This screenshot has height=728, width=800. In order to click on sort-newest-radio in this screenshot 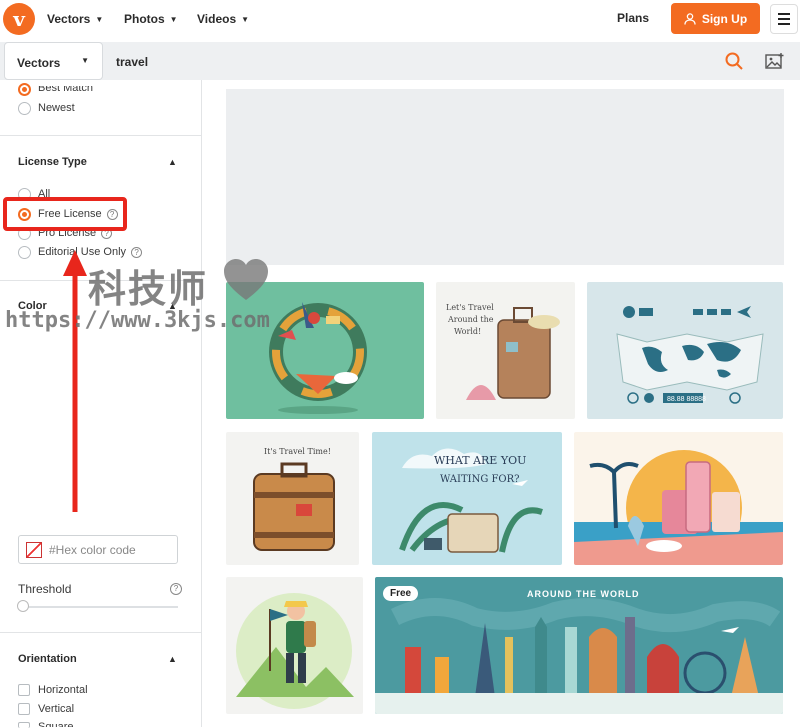, I will do `click(24, 108)`.